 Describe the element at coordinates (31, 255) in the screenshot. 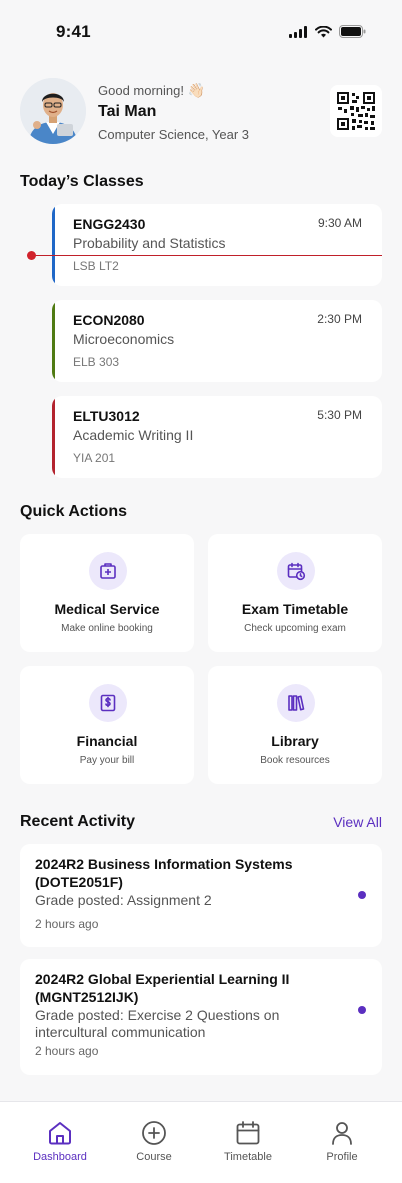

I see `current-time-dot` at that location.